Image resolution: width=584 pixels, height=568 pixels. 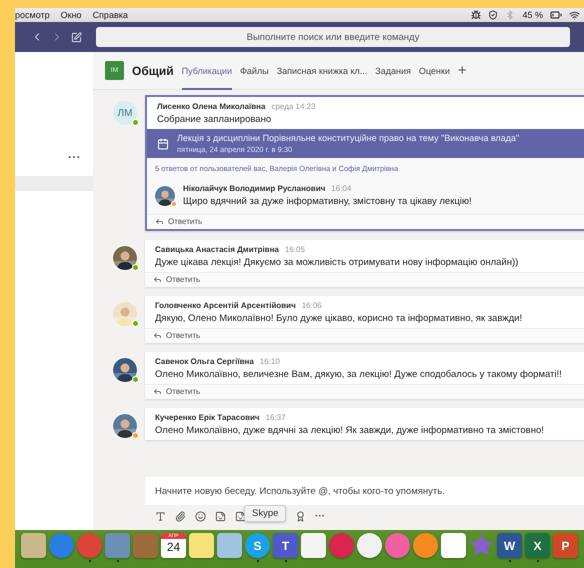 I want to click on wifi-icon, so click(x=574, y=15).